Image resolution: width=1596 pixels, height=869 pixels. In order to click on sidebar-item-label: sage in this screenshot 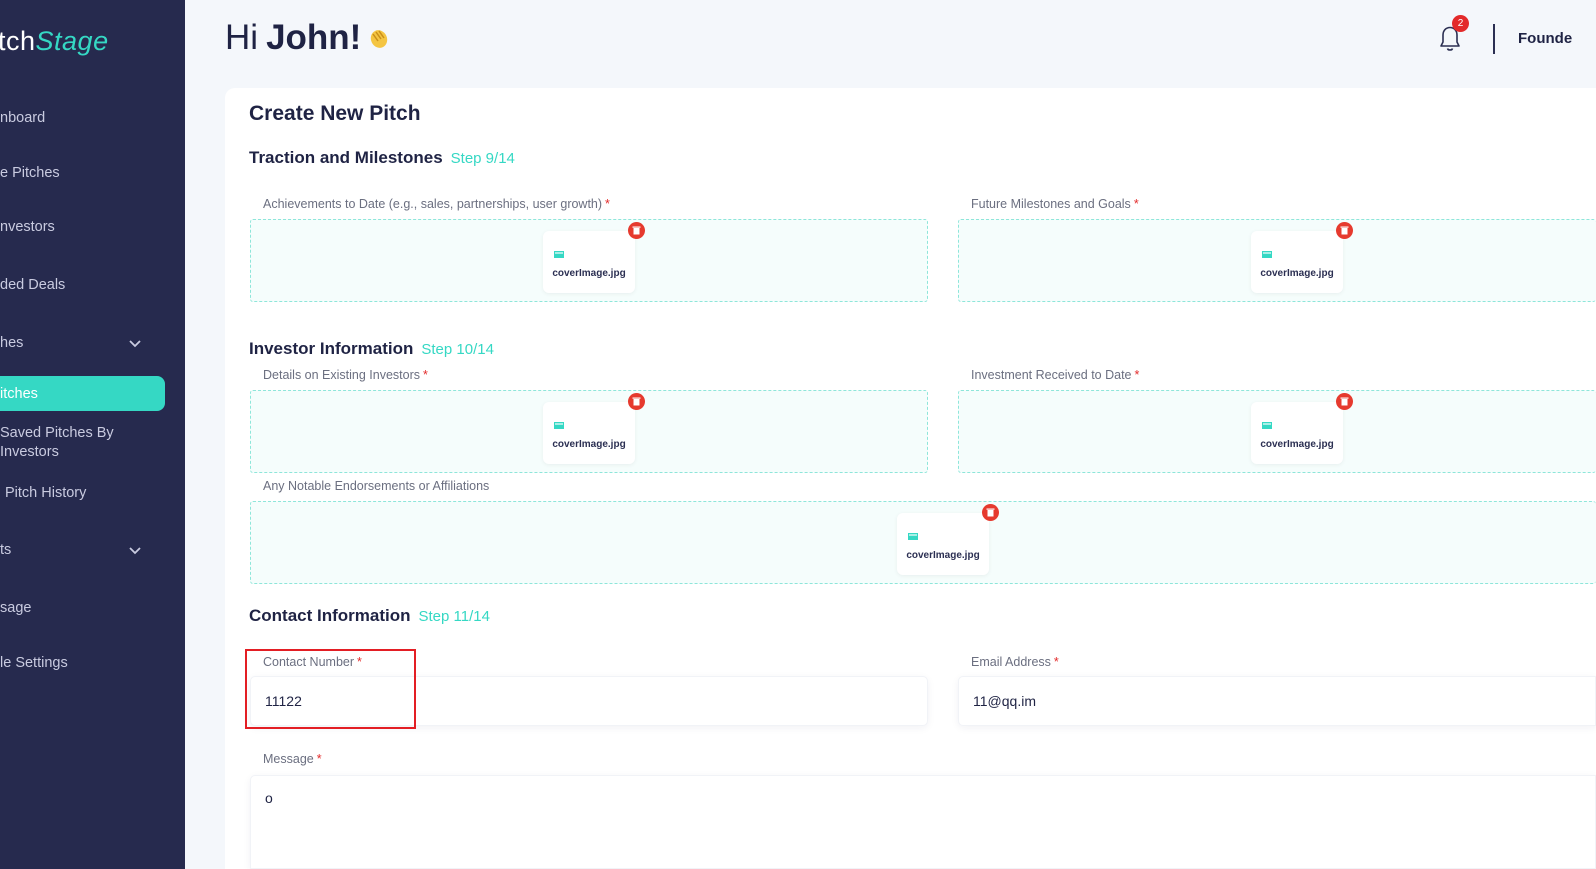, I will do `click(16, 608)`.